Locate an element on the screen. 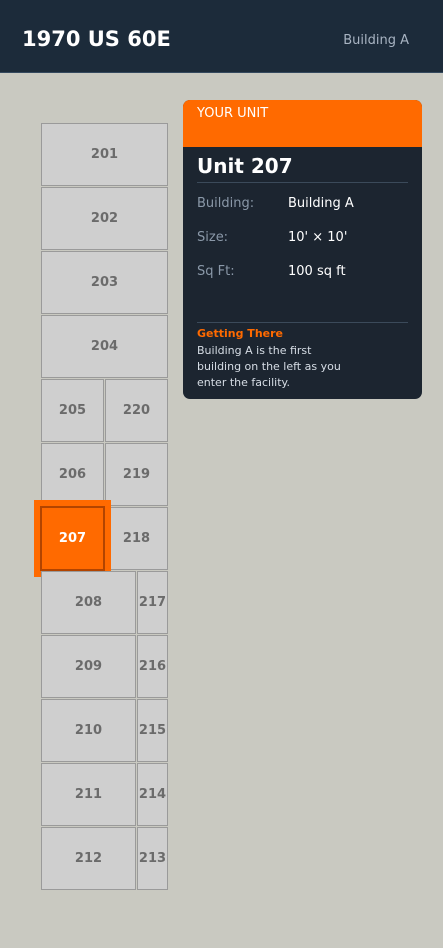 This screenshot has height=948, width=443. unit-214: 214 is located at coordinates (152, 794).